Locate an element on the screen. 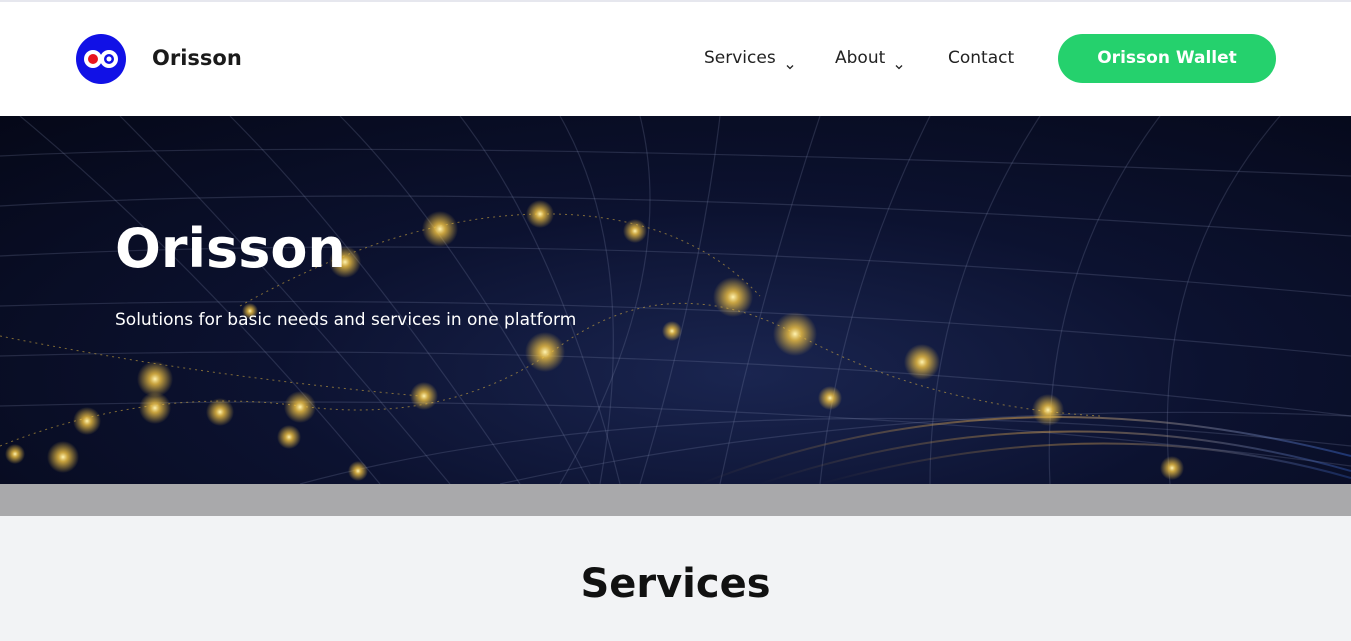  nav-contact-label: Contact is located at coordinates (981, 58).